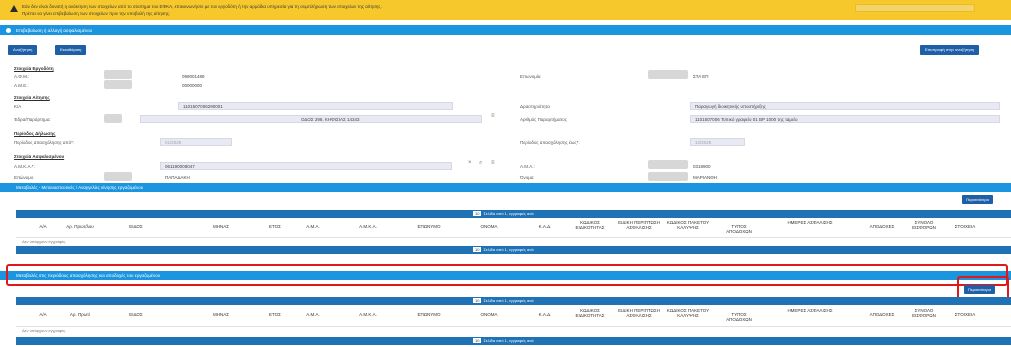 The image size is (1011, 347). I want to click on table-empty-2: Δεν υπάρχουν εγγραφές., so click(44, 330).